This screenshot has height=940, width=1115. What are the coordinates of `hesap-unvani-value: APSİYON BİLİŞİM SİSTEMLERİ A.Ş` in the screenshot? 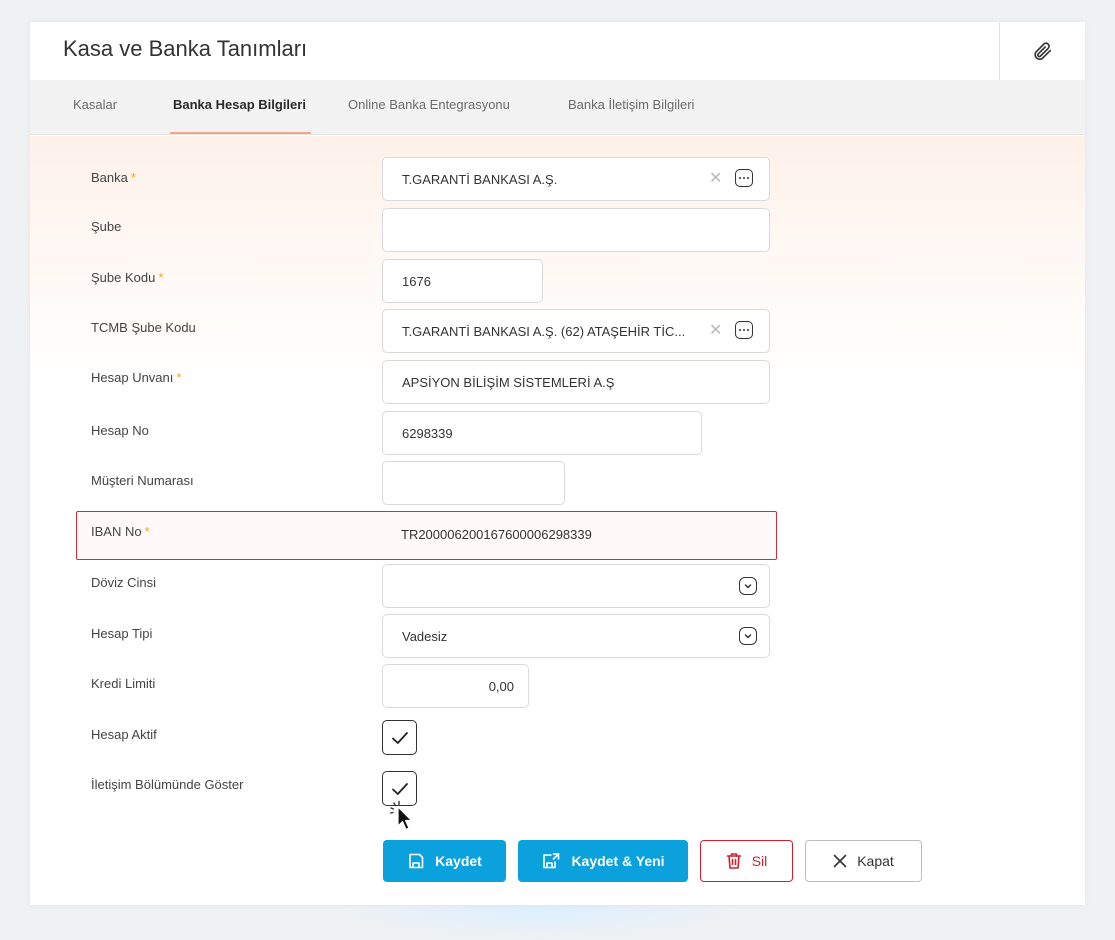 It's located at (508, 382).